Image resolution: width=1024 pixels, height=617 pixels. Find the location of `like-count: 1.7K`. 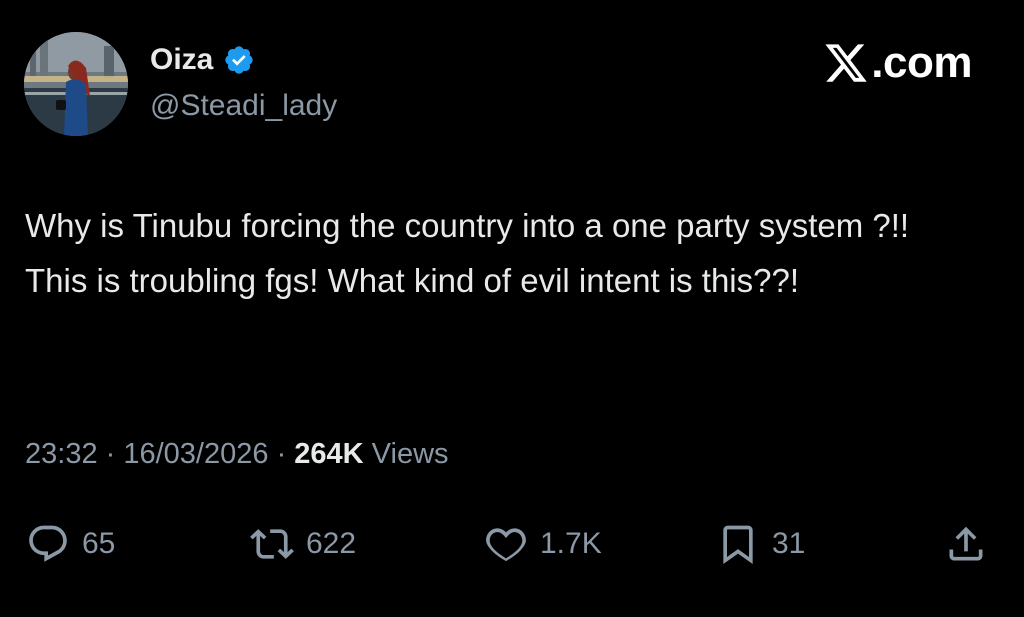

like-count: 1.7K is located at coordinates (571, 543).